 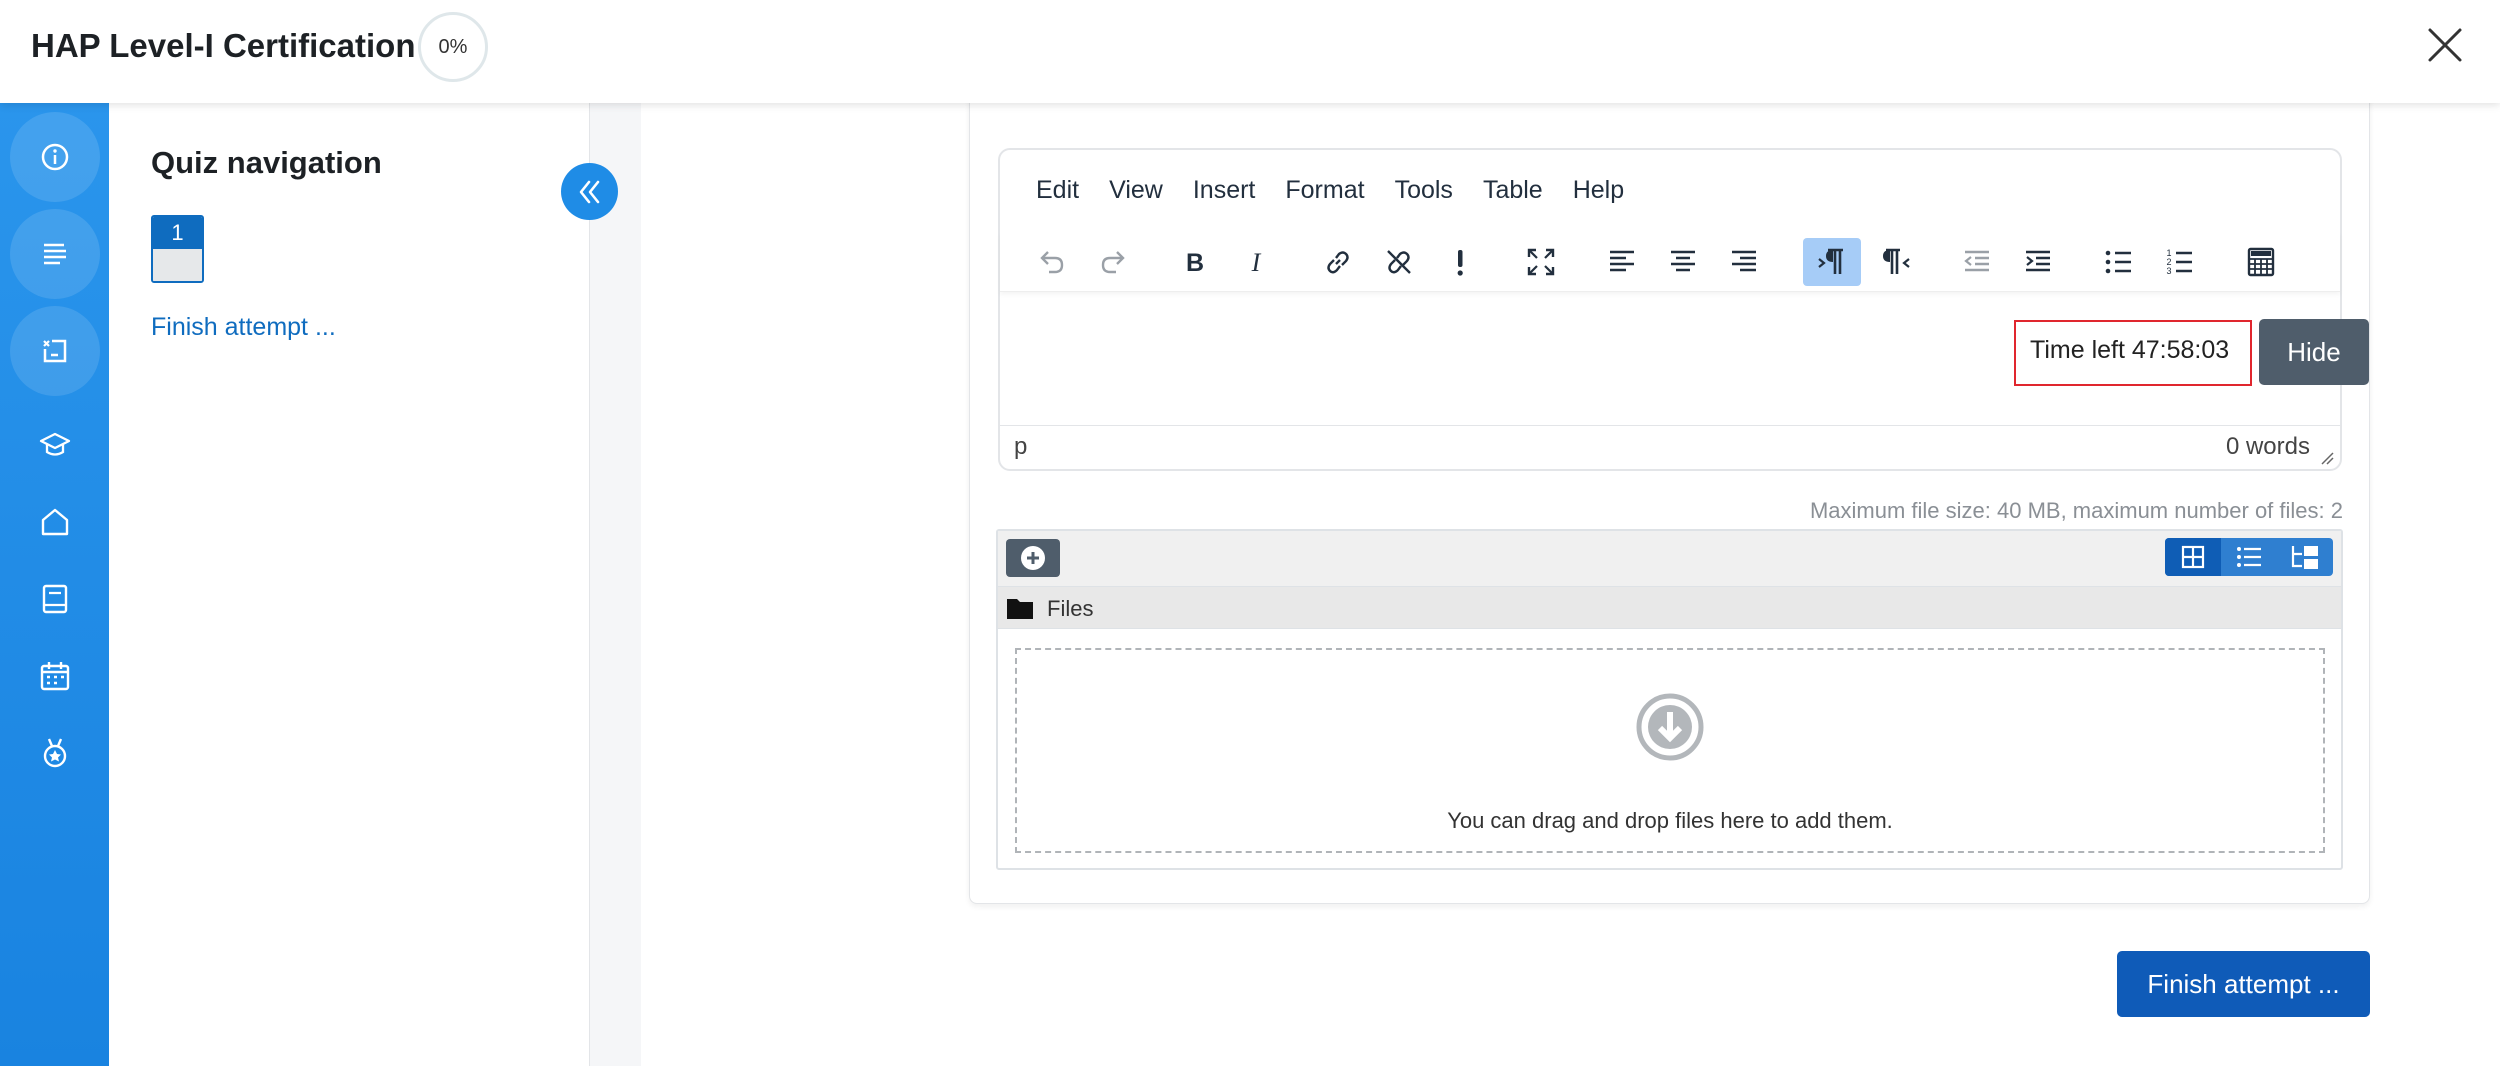 I want to click on folder-icon, so click(x=1020, y=609).